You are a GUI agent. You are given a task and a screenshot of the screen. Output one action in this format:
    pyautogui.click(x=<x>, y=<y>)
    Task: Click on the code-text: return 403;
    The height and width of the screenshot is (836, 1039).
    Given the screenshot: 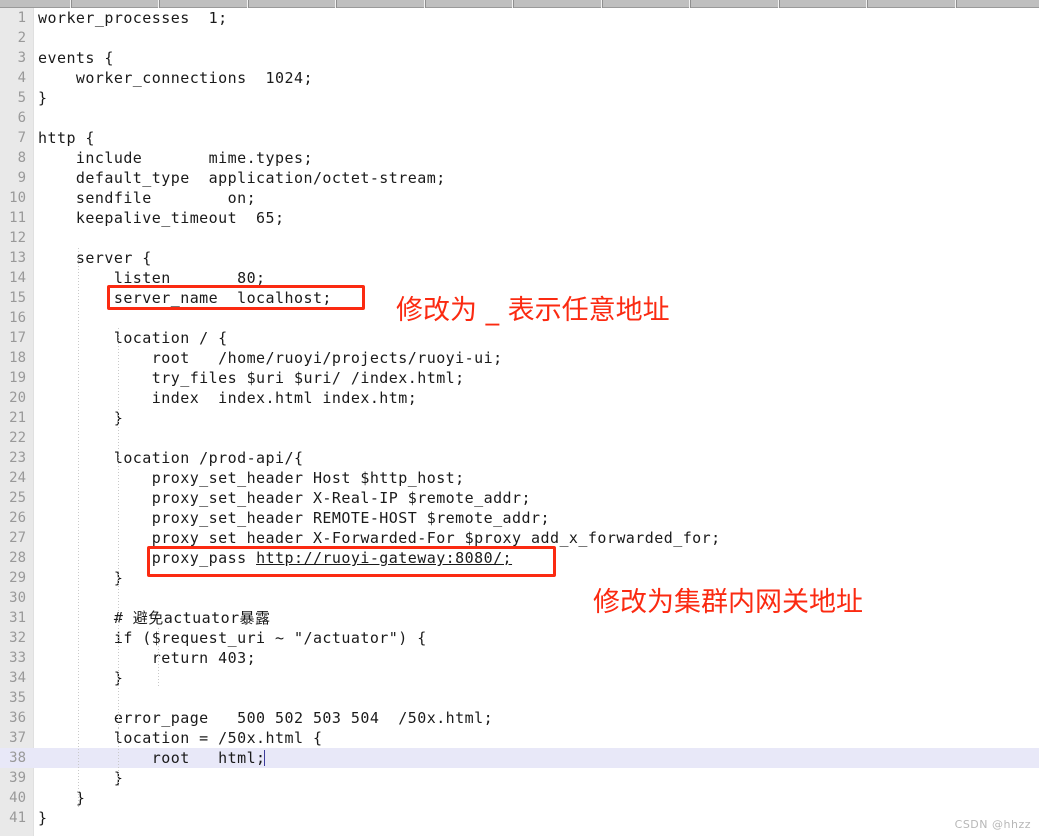 What is the action you would take?
    pyautogui.click(x=147, y=658)
    